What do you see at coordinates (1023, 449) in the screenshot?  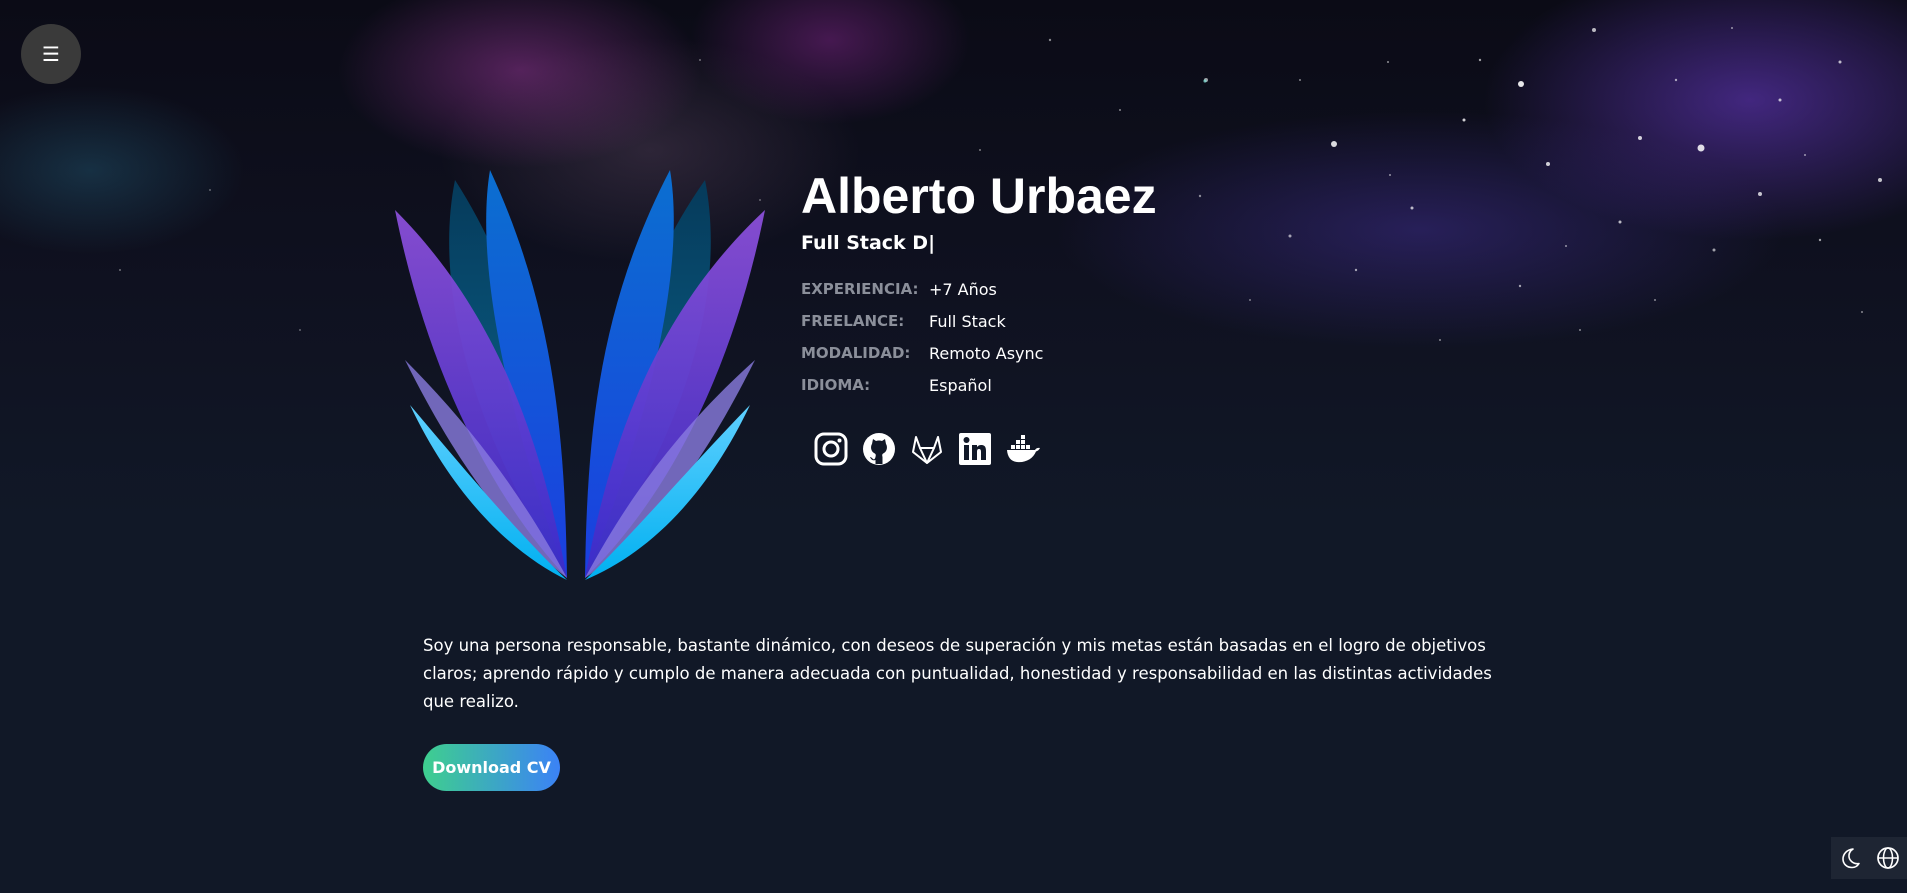 I see `docker-icon` at bounding box center [1023, 449].